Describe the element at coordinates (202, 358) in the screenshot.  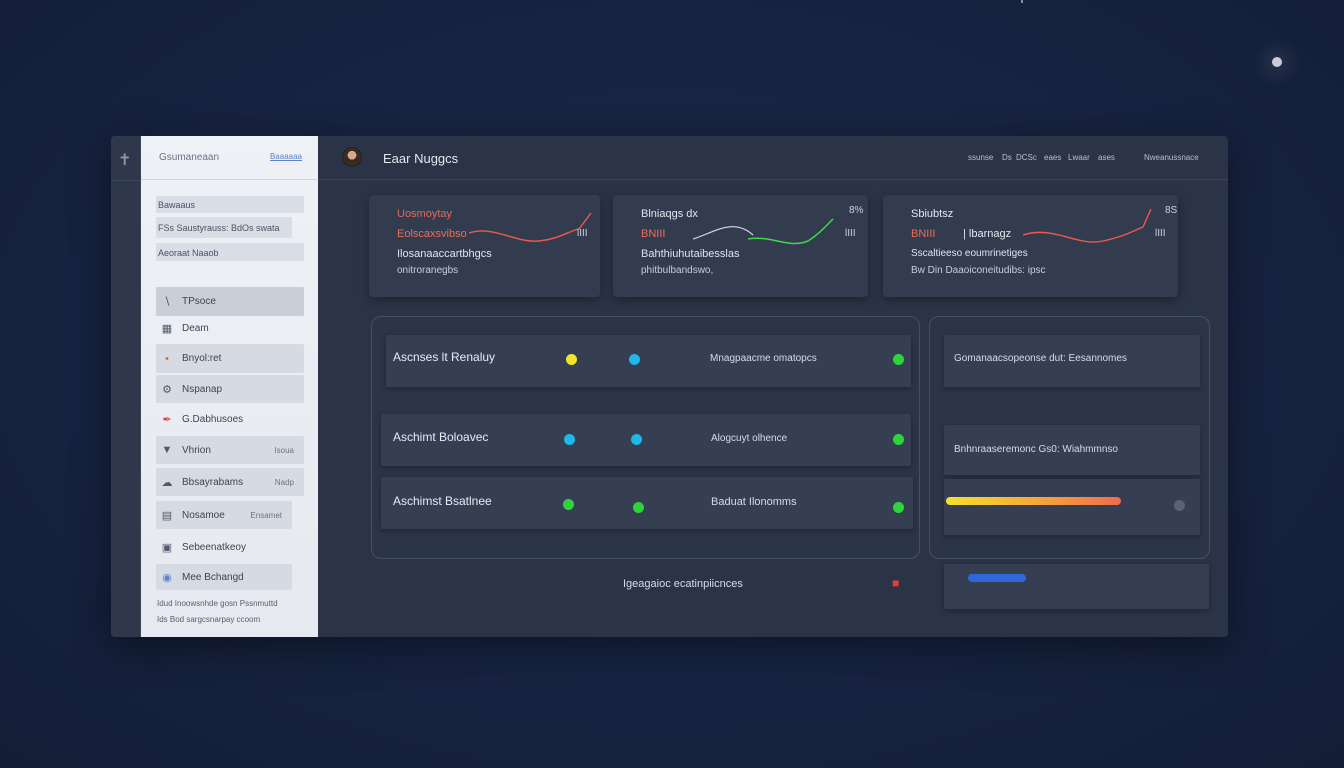
I see `sidebar-item-label: Bnyol:ret` at that location.